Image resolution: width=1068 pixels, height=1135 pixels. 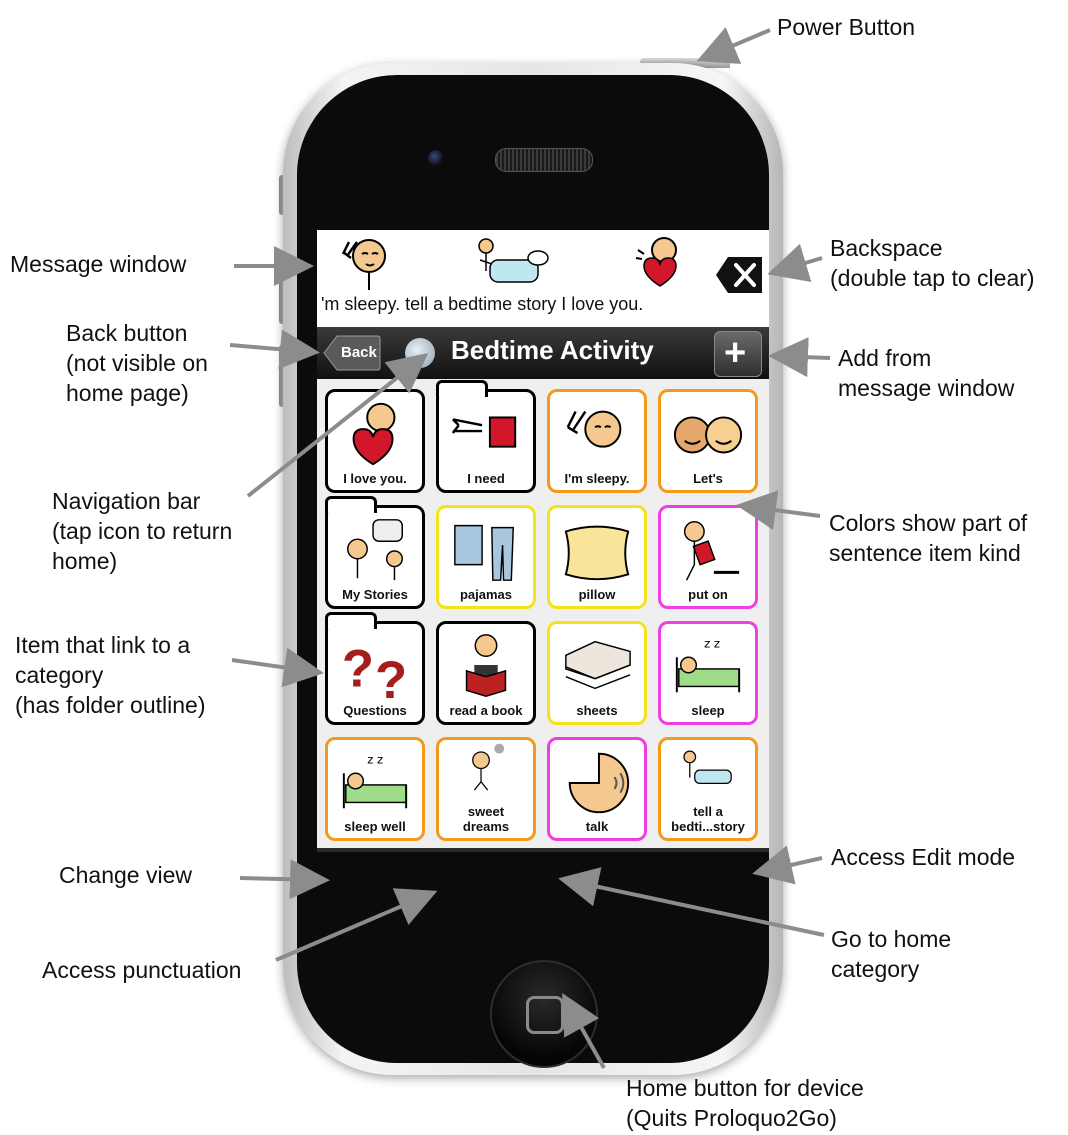 What do you see at coordinates (923, 857) in the screenshot?
I see `callout-access-edit: Access Edit mode` at bounding box center [923, 857].